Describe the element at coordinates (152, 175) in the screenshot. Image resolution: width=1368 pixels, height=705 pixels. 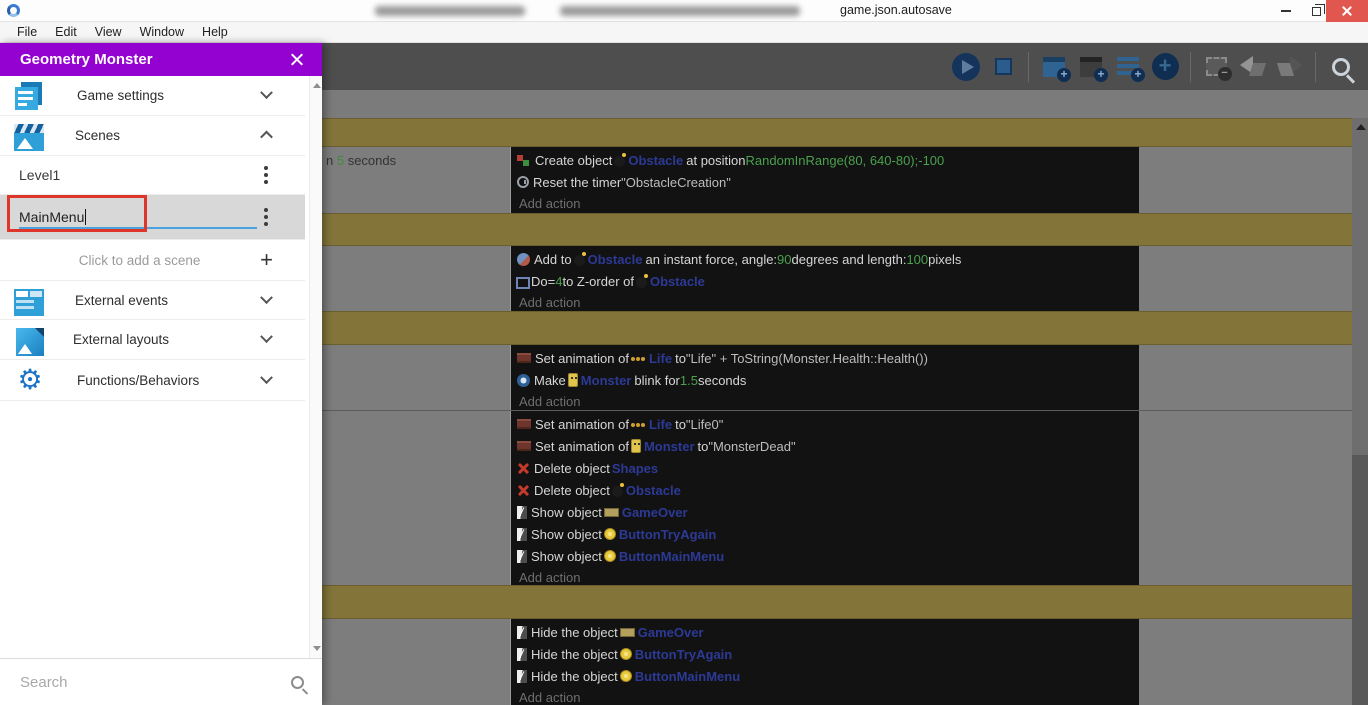
I see `scene-item-level1: Level1` at that location.